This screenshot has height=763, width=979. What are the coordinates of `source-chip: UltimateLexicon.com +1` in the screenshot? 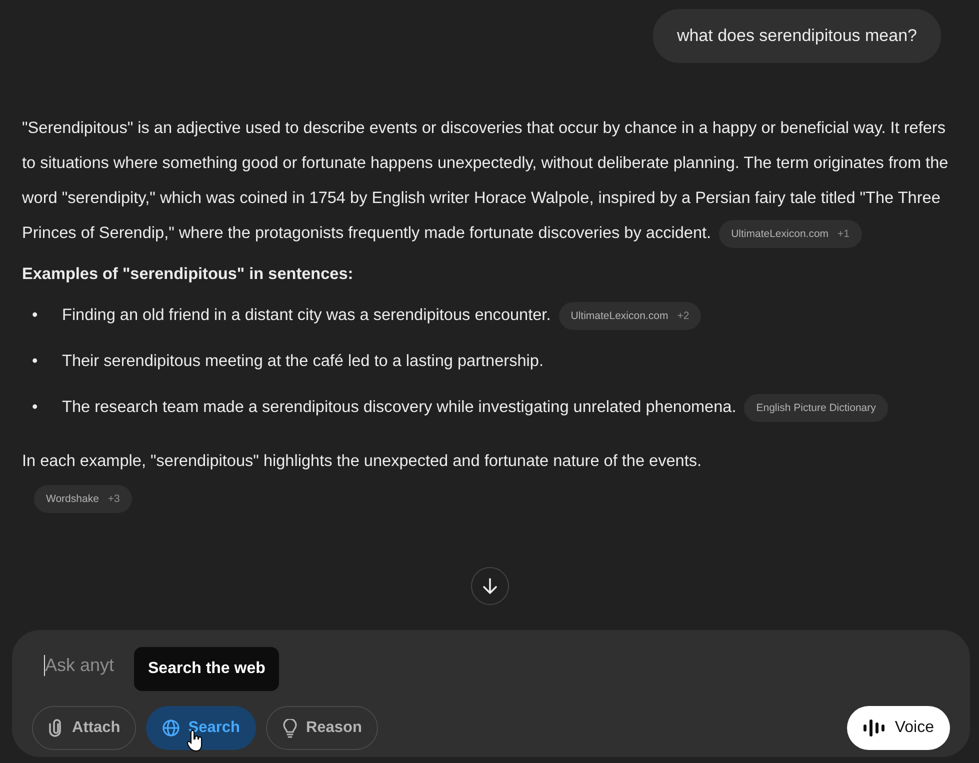 It's located at (790, 234).